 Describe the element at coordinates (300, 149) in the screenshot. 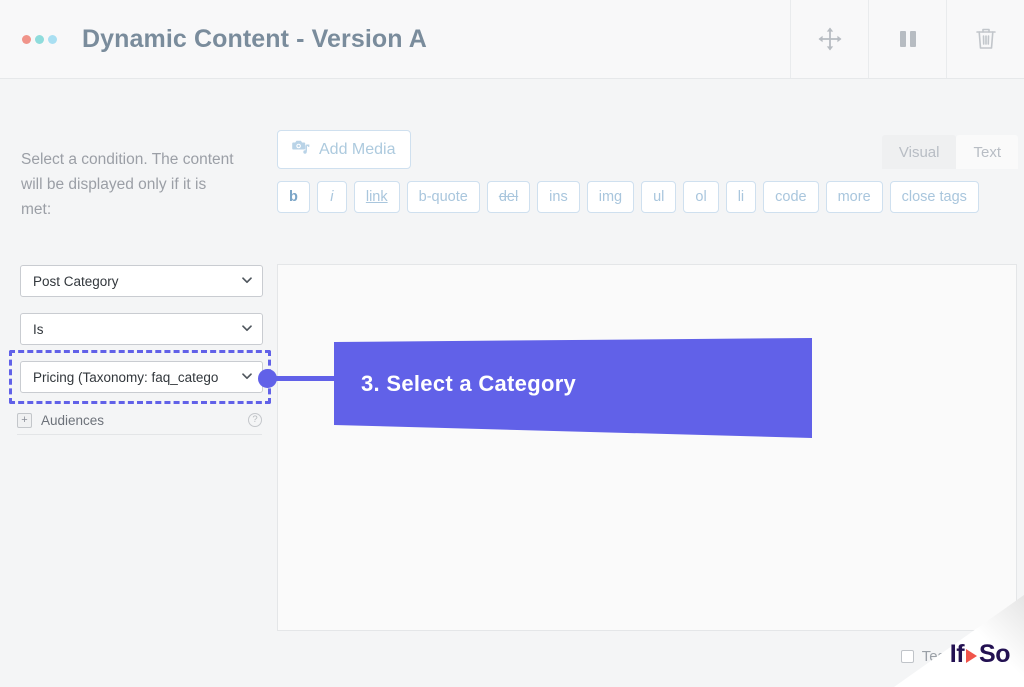

I see `media-camera-icon` at that location.